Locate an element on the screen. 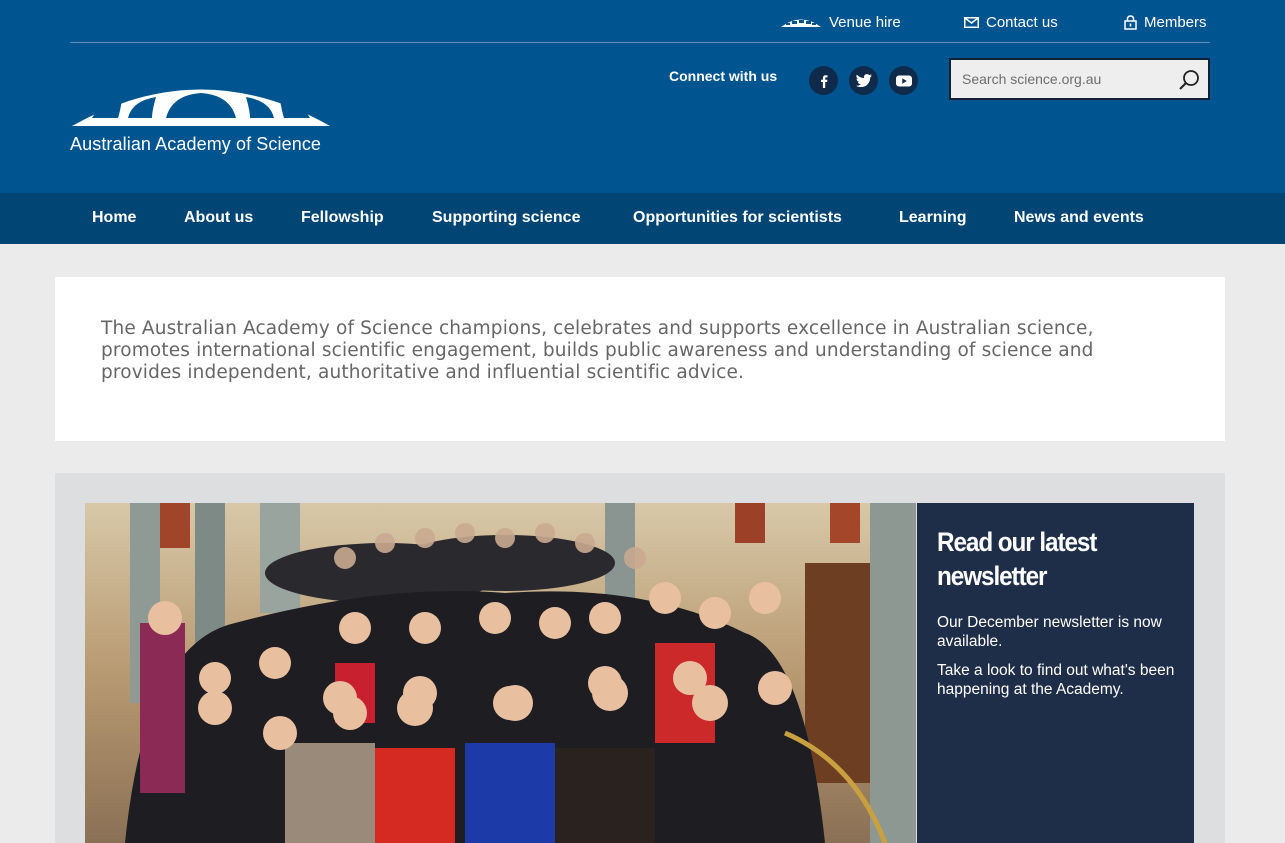 The image size is (1285, 843). dome-icon is located at coordinates (801, 23).